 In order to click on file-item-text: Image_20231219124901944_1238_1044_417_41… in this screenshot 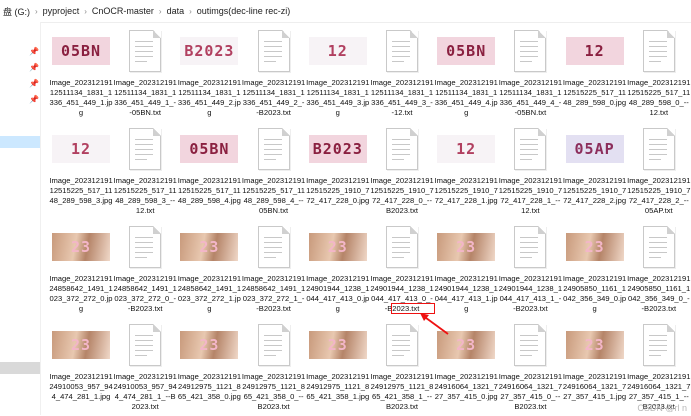, I will do `click(530, 269)`.